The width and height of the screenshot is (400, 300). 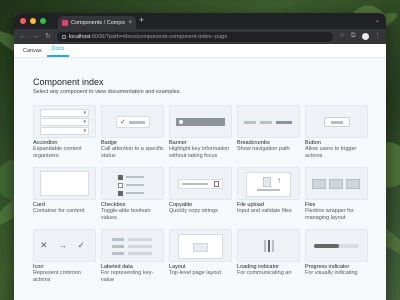 I want to click on component-description: Input and validate files, so click(x=264, y=211).